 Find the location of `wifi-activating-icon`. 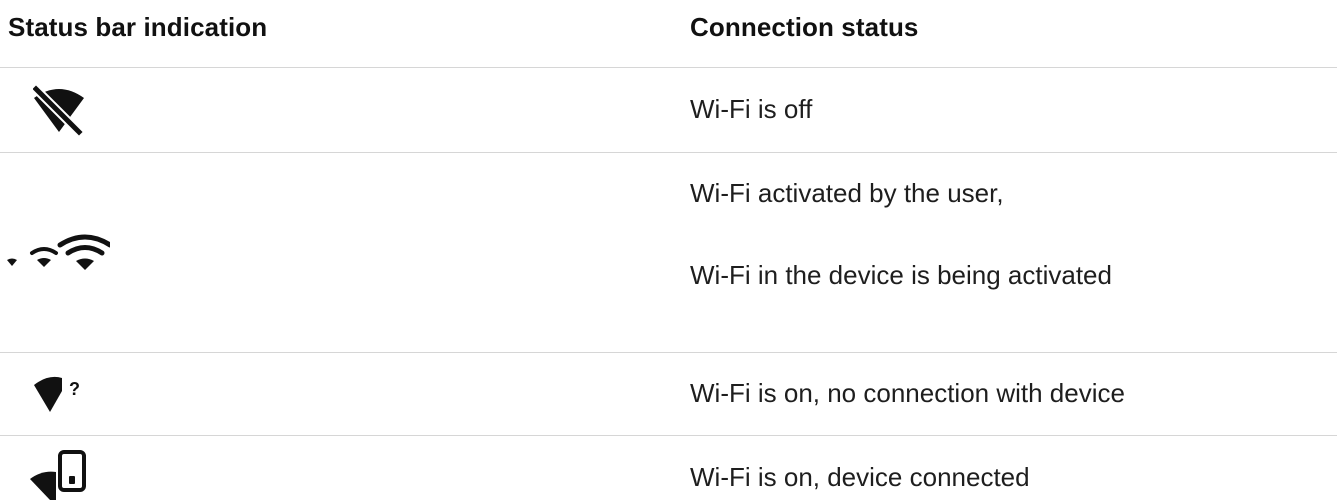

wifi-activating-icon is located at coordinates (58, 252).